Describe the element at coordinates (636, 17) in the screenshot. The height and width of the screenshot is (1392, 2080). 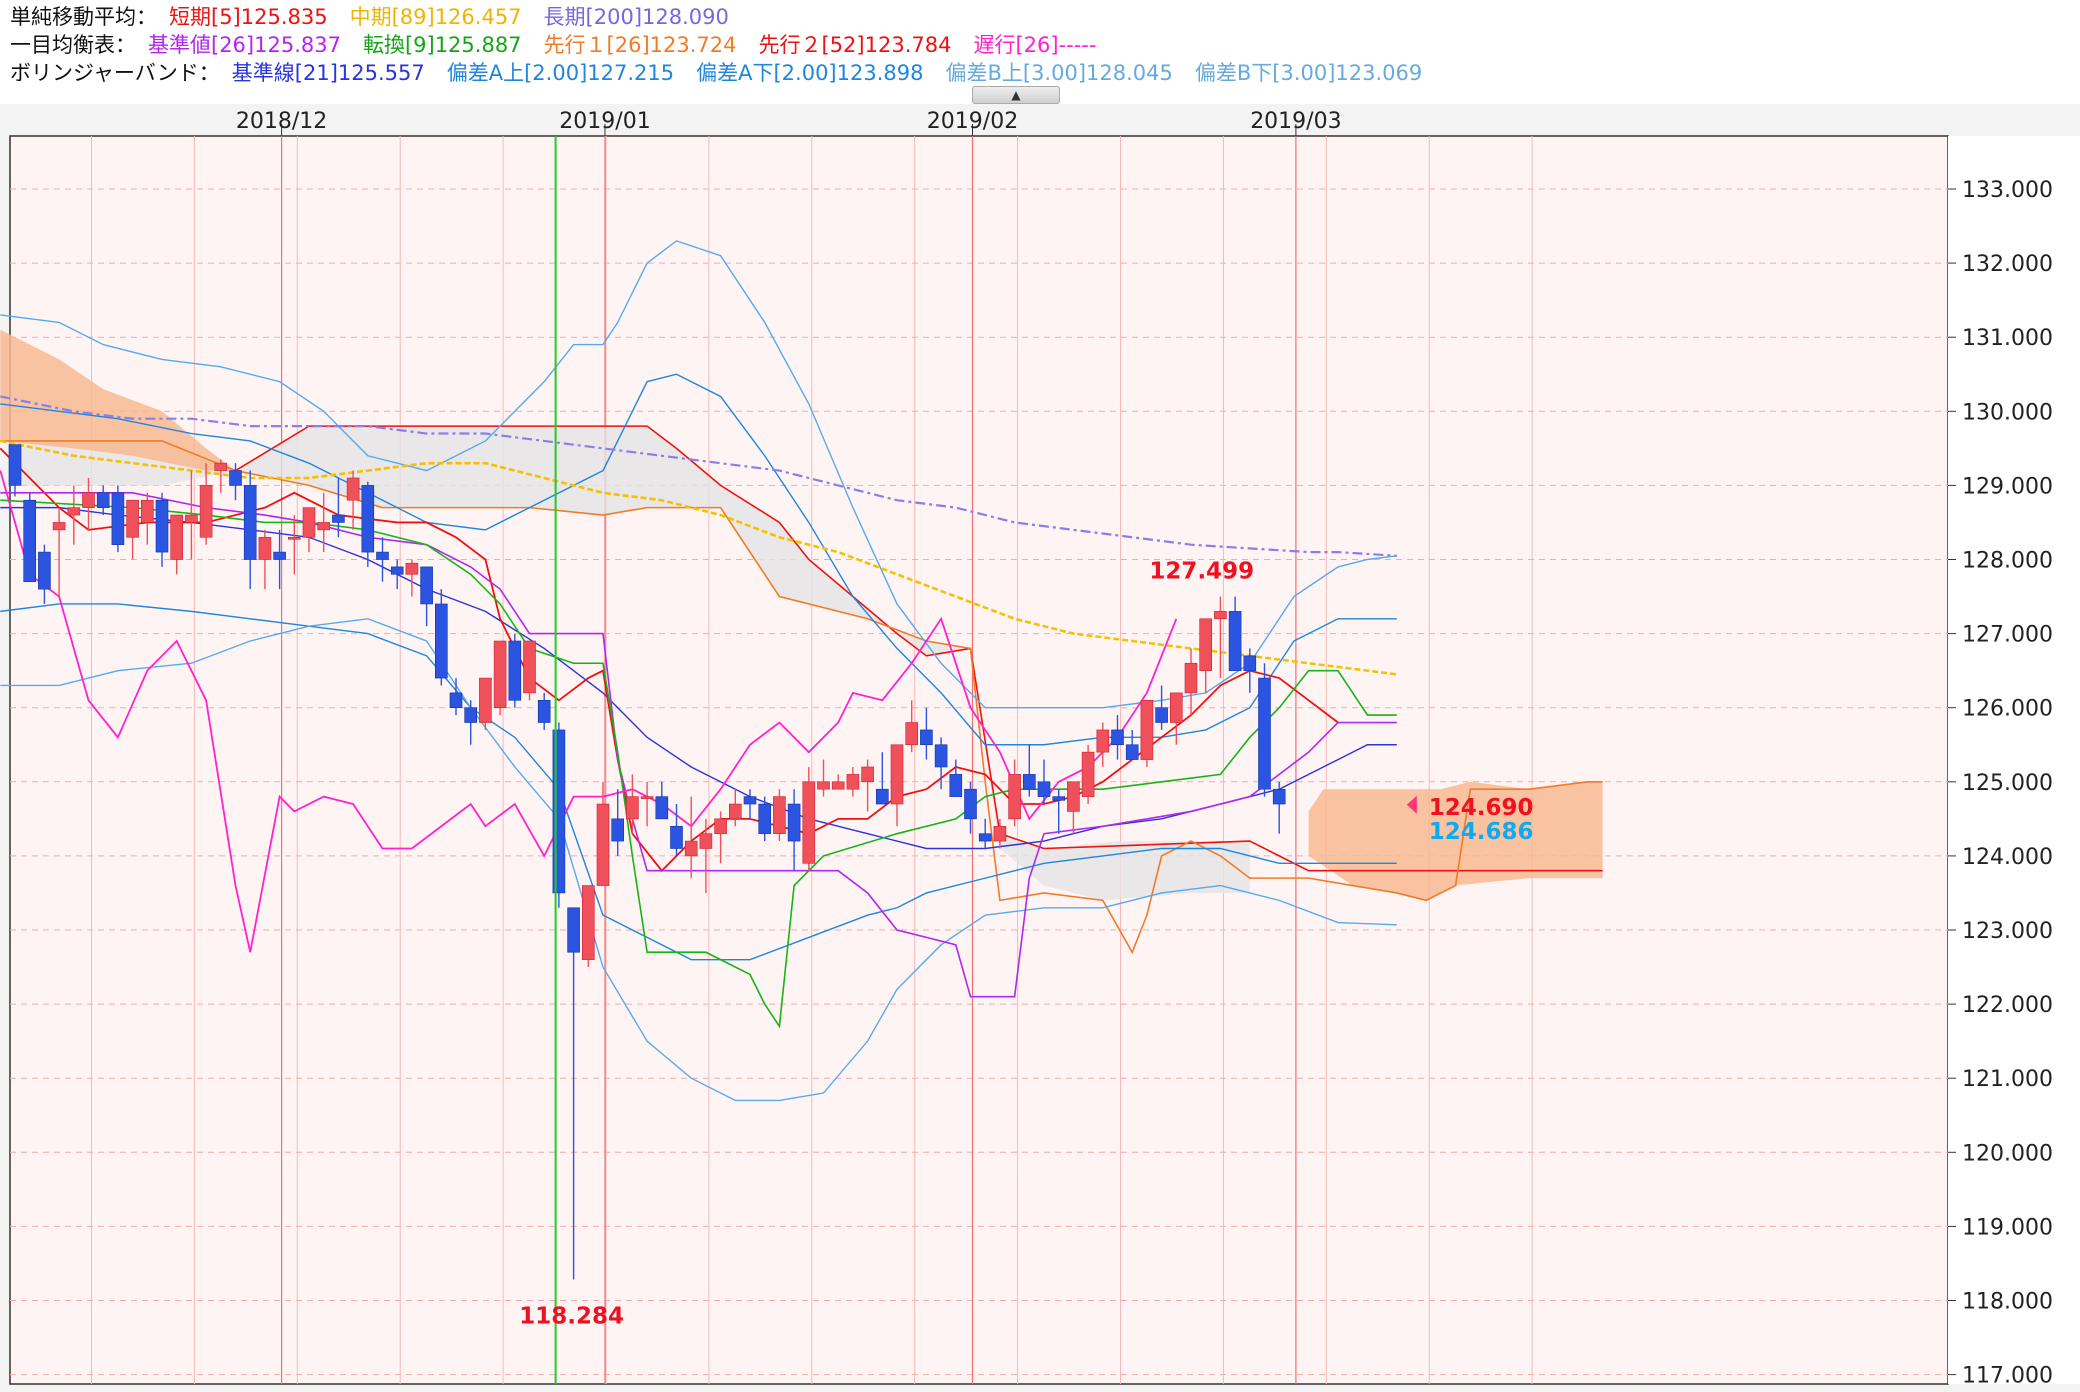
I see `sma-long-value: 長期[200]128.090` at that location.